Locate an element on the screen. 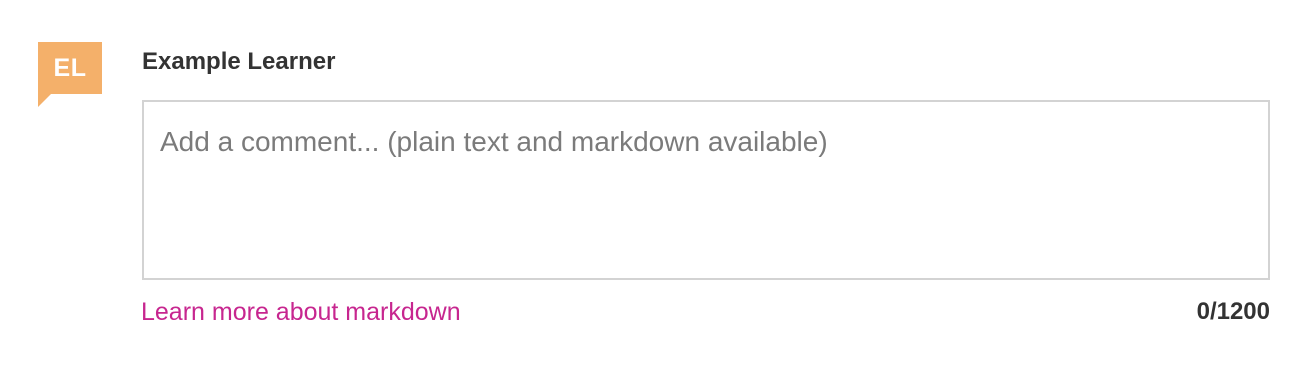  avatar: EL is located at coordinates (70, 74).